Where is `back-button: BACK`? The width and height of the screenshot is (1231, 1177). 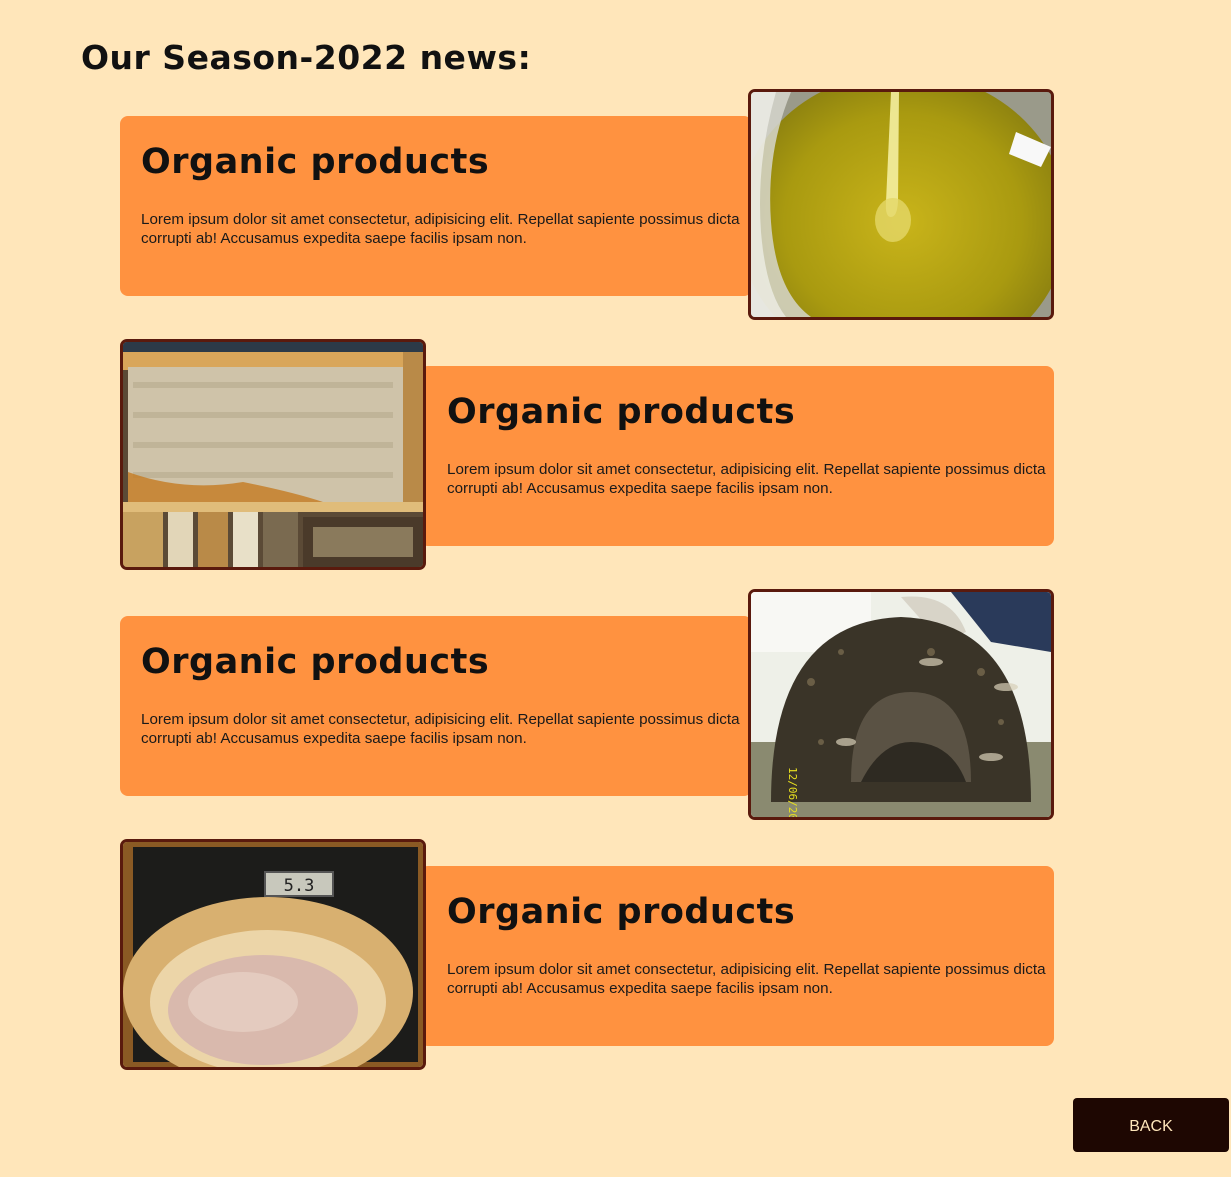 back-button: BACK is located at coordinates (1151, 1125).